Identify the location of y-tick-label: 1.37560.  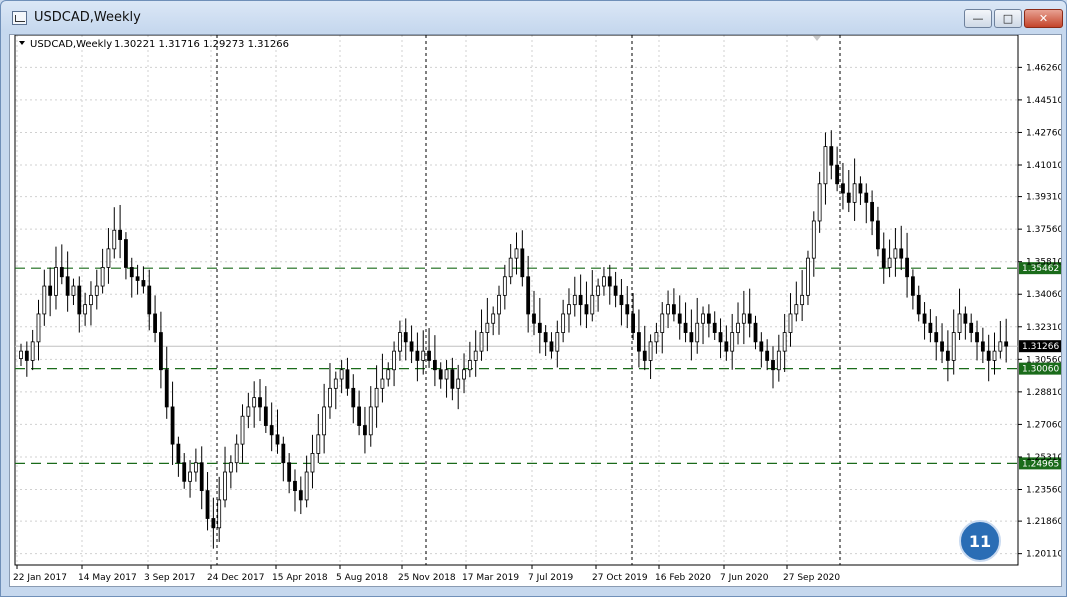
(1043, 230).